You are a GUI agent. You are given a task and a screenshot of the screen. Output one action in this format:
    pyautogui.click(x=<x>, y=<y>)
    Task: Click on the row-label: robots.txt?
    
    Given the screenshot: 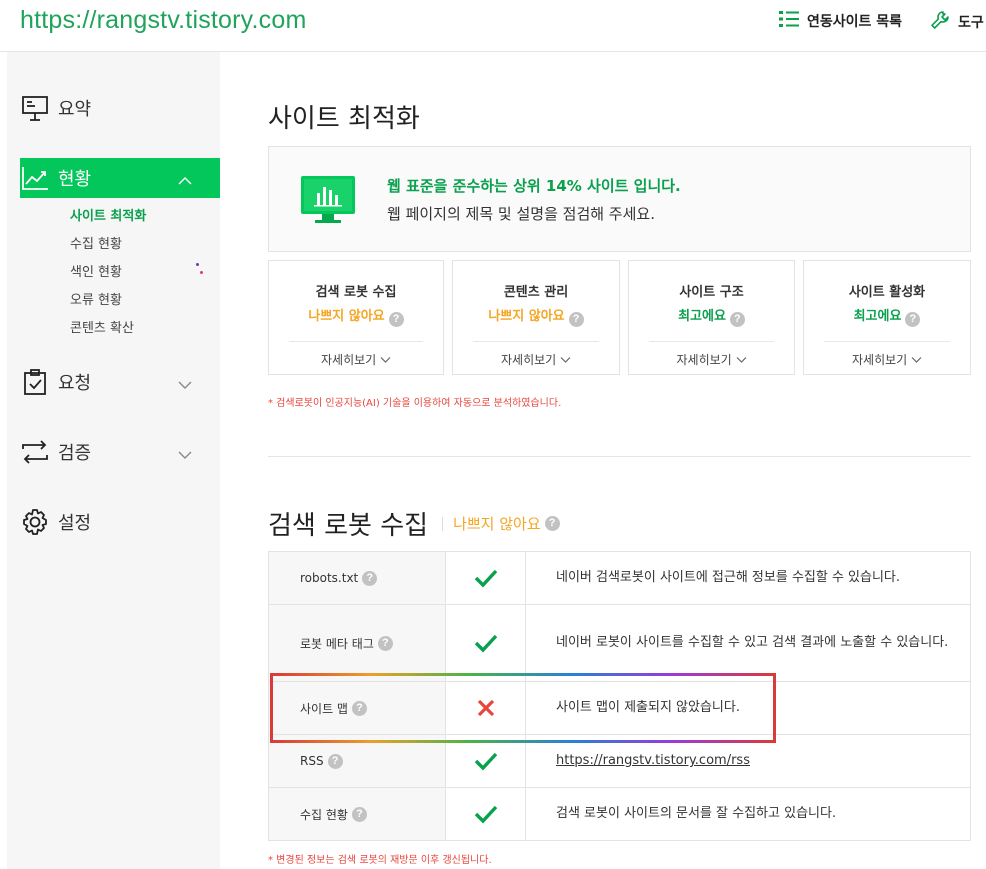 What is the action you would take?
    pyautogui.click(x=357, y=578)
    